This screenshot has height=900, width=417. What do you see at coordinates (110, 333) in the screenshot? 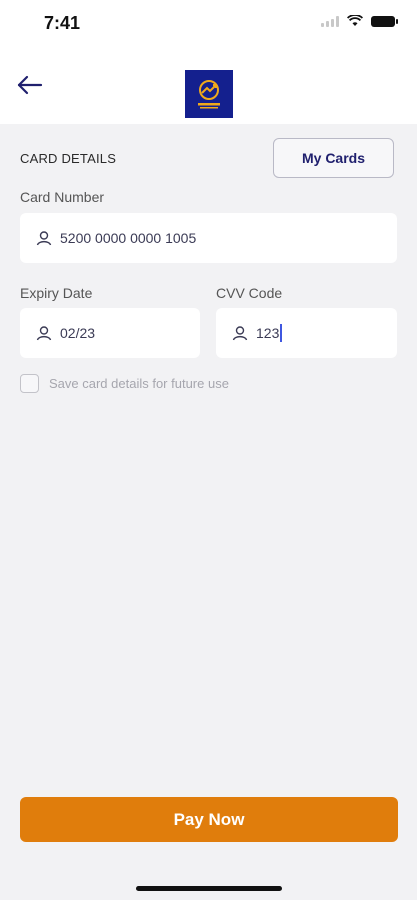
I see `expiry-date-field: 02/23` at bounding box center [110, 333].